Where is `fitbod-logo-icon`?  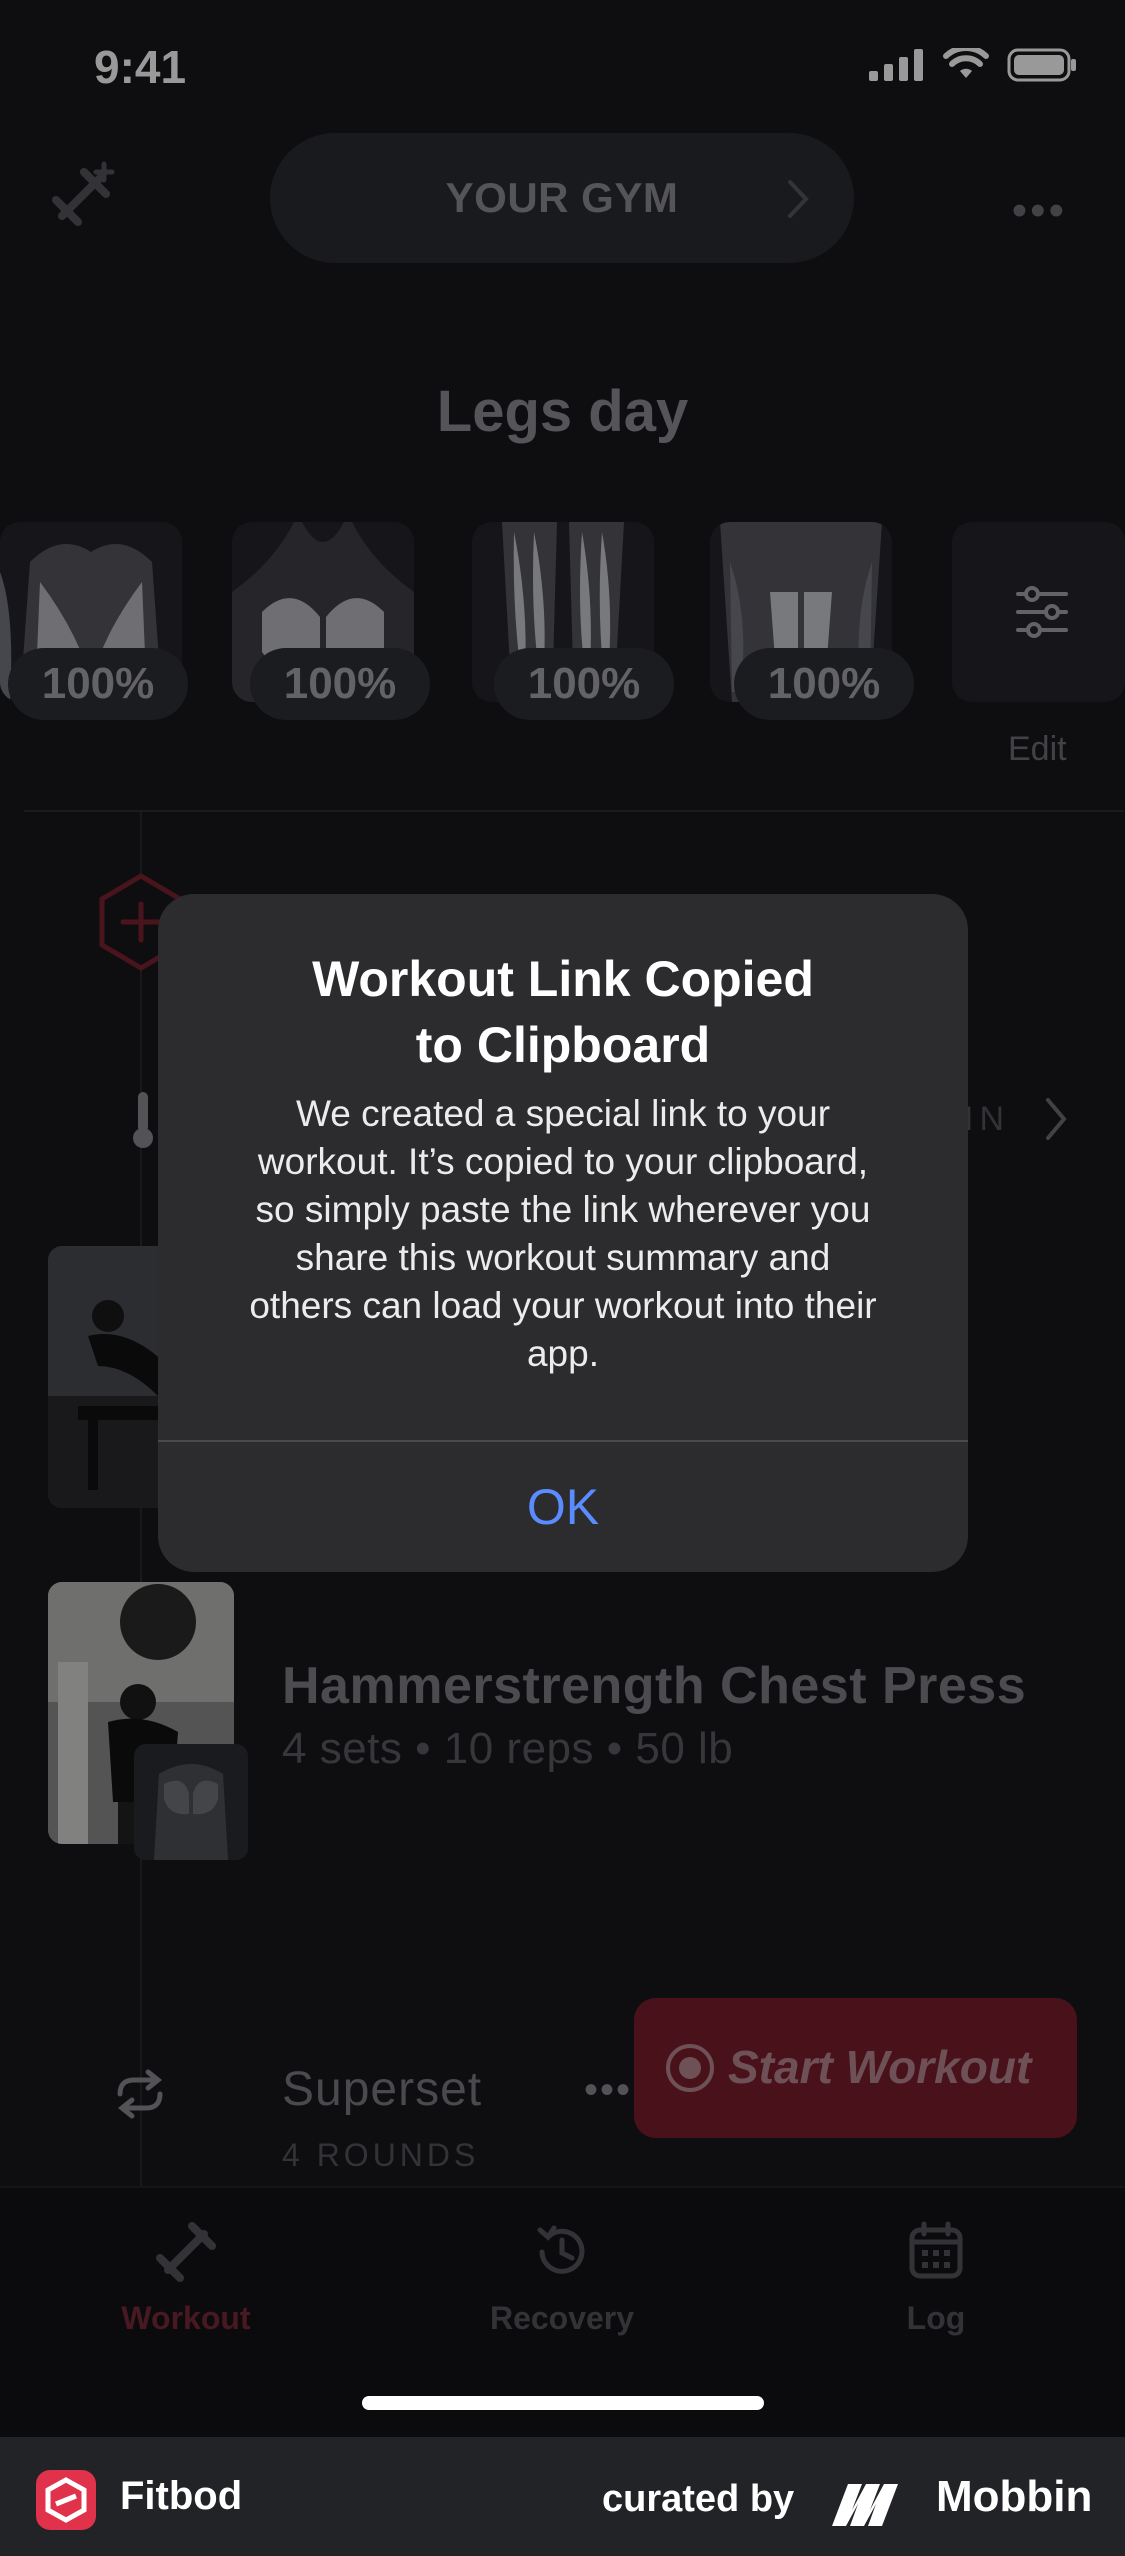
fitbod-logo-icon is located at coordinates (66, 2500).